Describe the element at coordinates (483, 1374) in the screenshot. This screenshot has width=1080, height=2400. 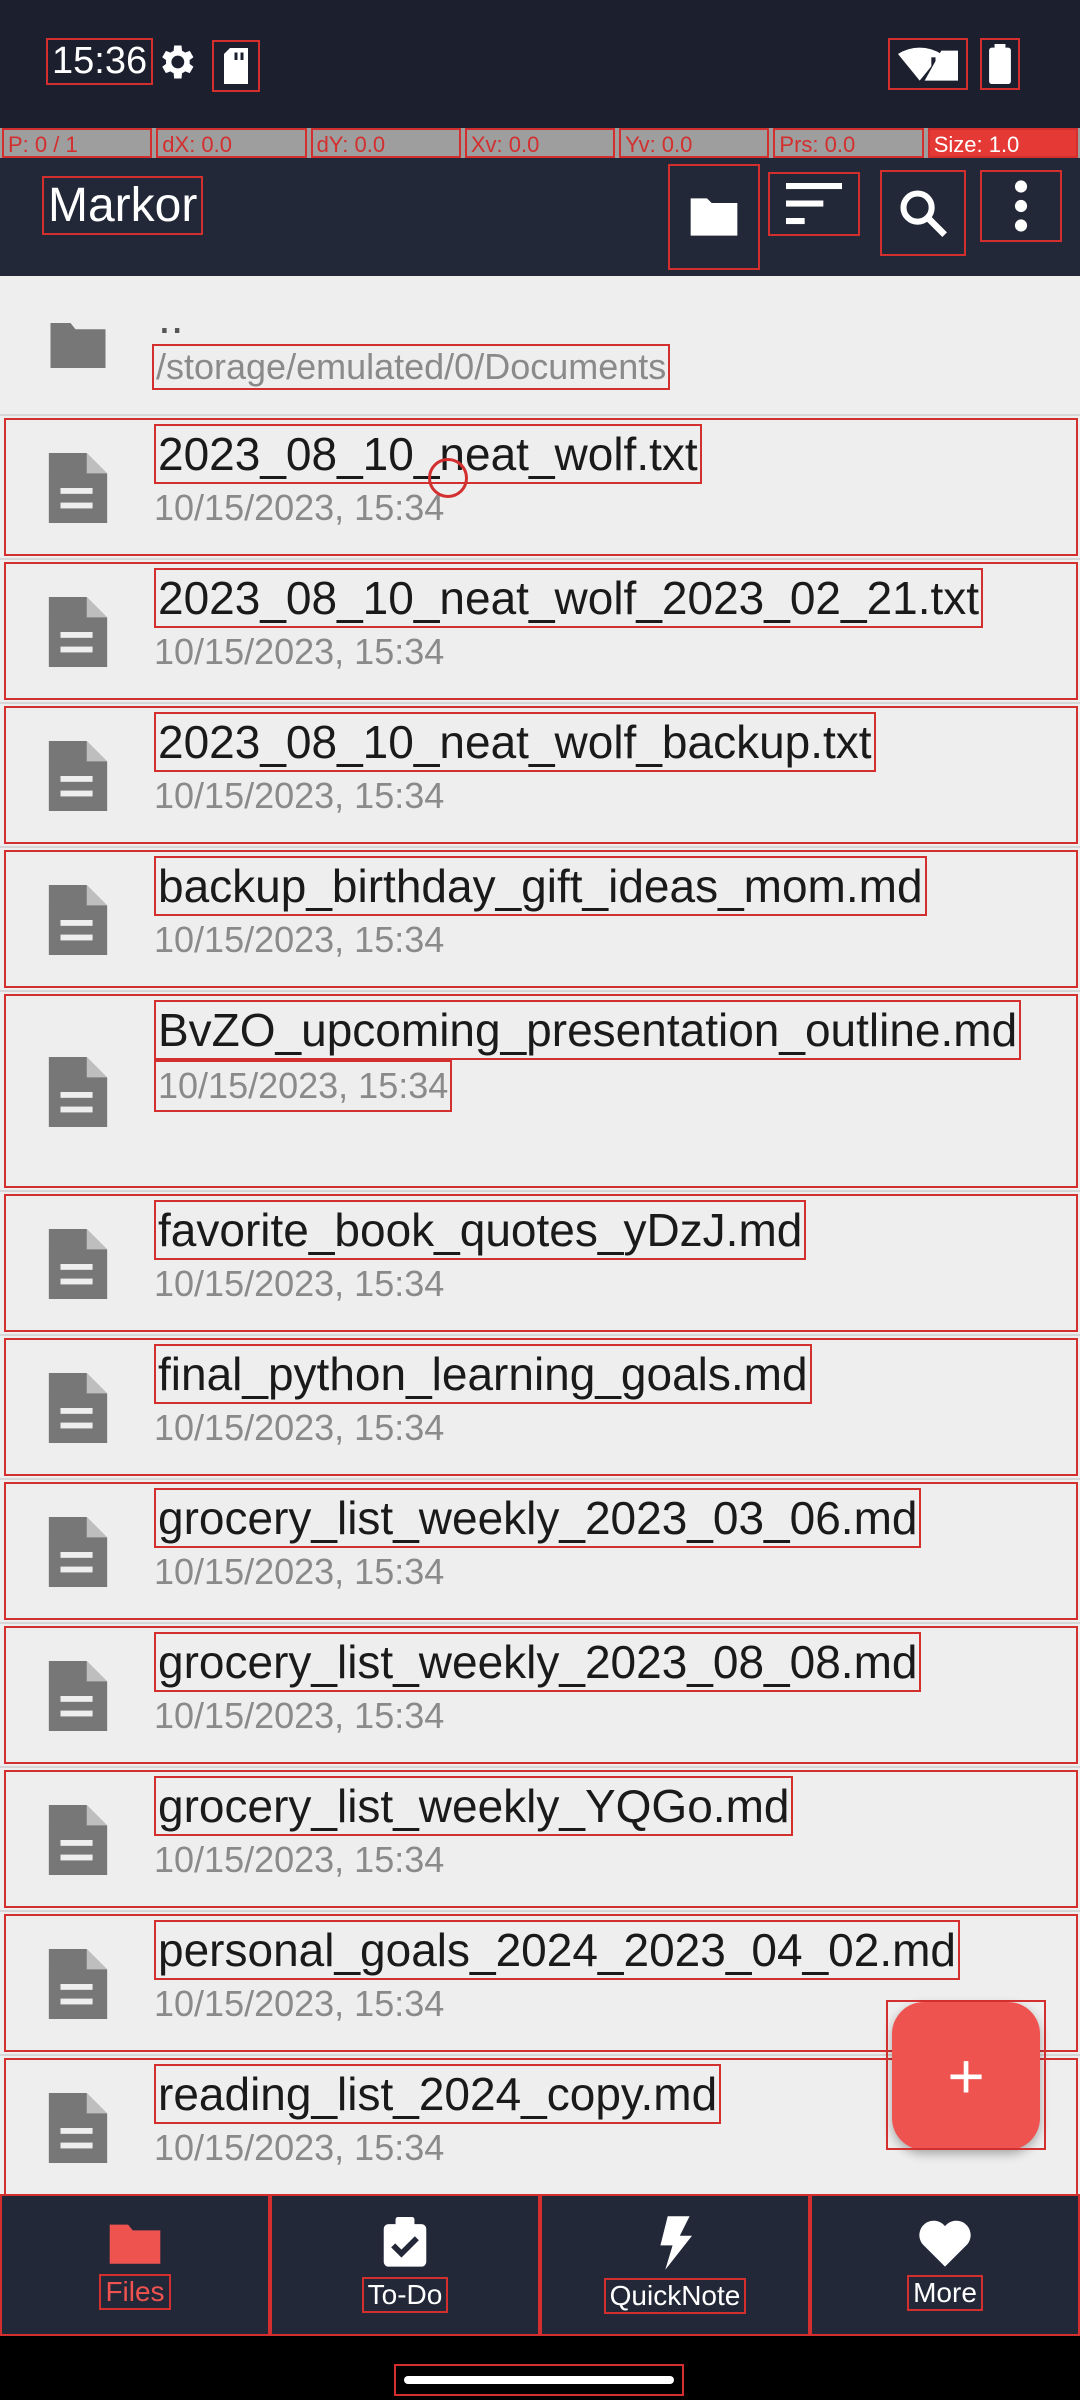
I see `file-name: final_python_learning_goals.md` at that location.